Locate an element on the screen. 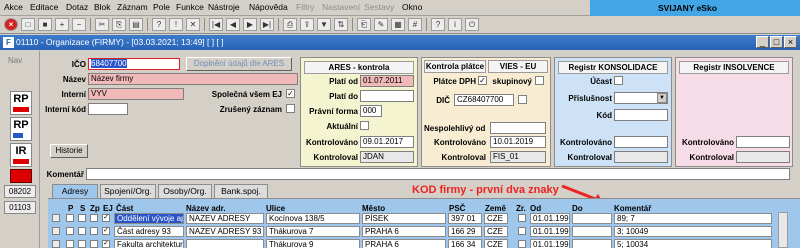 The height and width of the screenshot is (248, 800). skupinovy-checkbox is located at coordinates (539, 80).